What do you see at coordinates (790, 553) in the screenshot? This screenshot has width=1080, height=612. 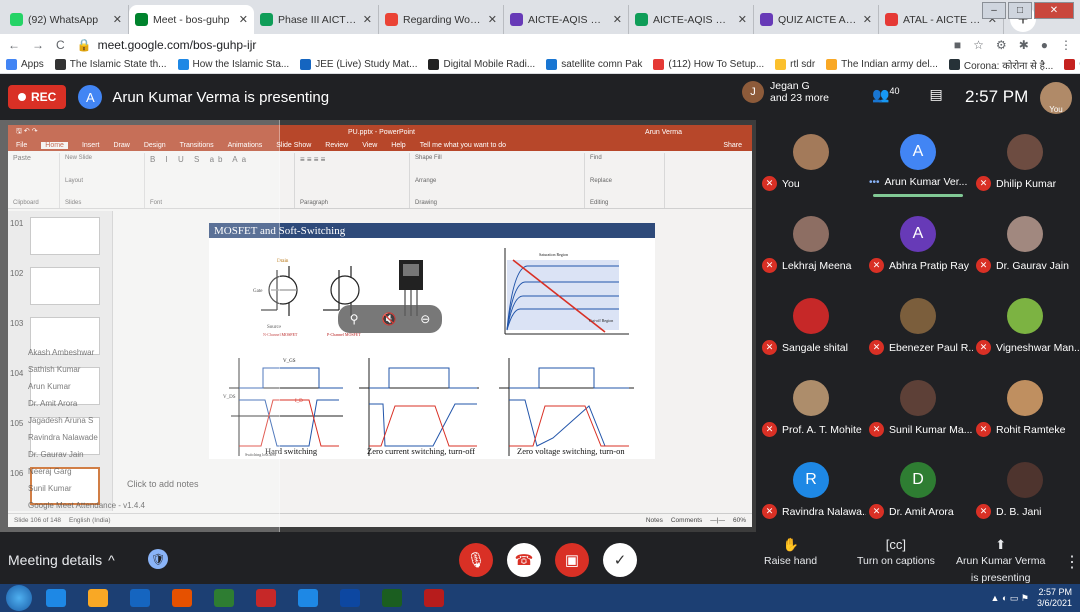 I see `raise-hand-button: ✋ Raise hand` at bounding box center [790, 553].